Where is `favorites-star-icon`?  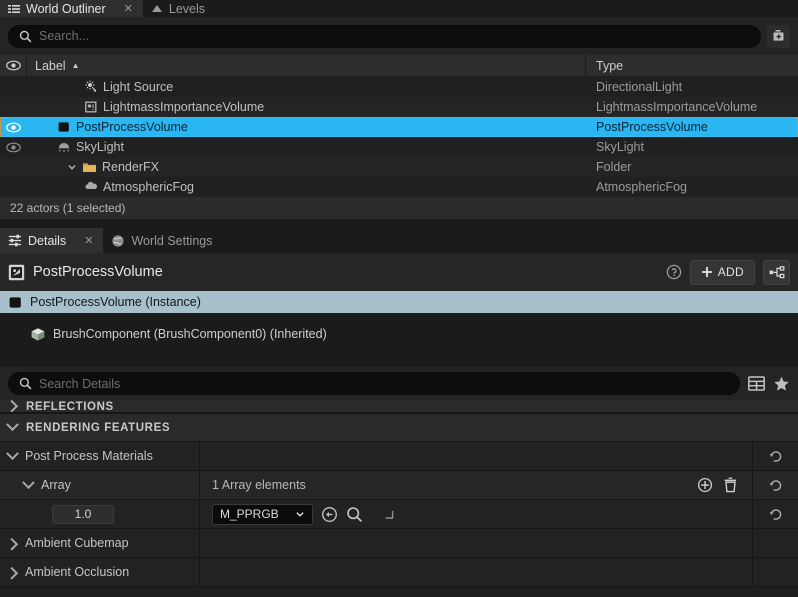 favorites-star-icon is located at coordinates (781, 384).